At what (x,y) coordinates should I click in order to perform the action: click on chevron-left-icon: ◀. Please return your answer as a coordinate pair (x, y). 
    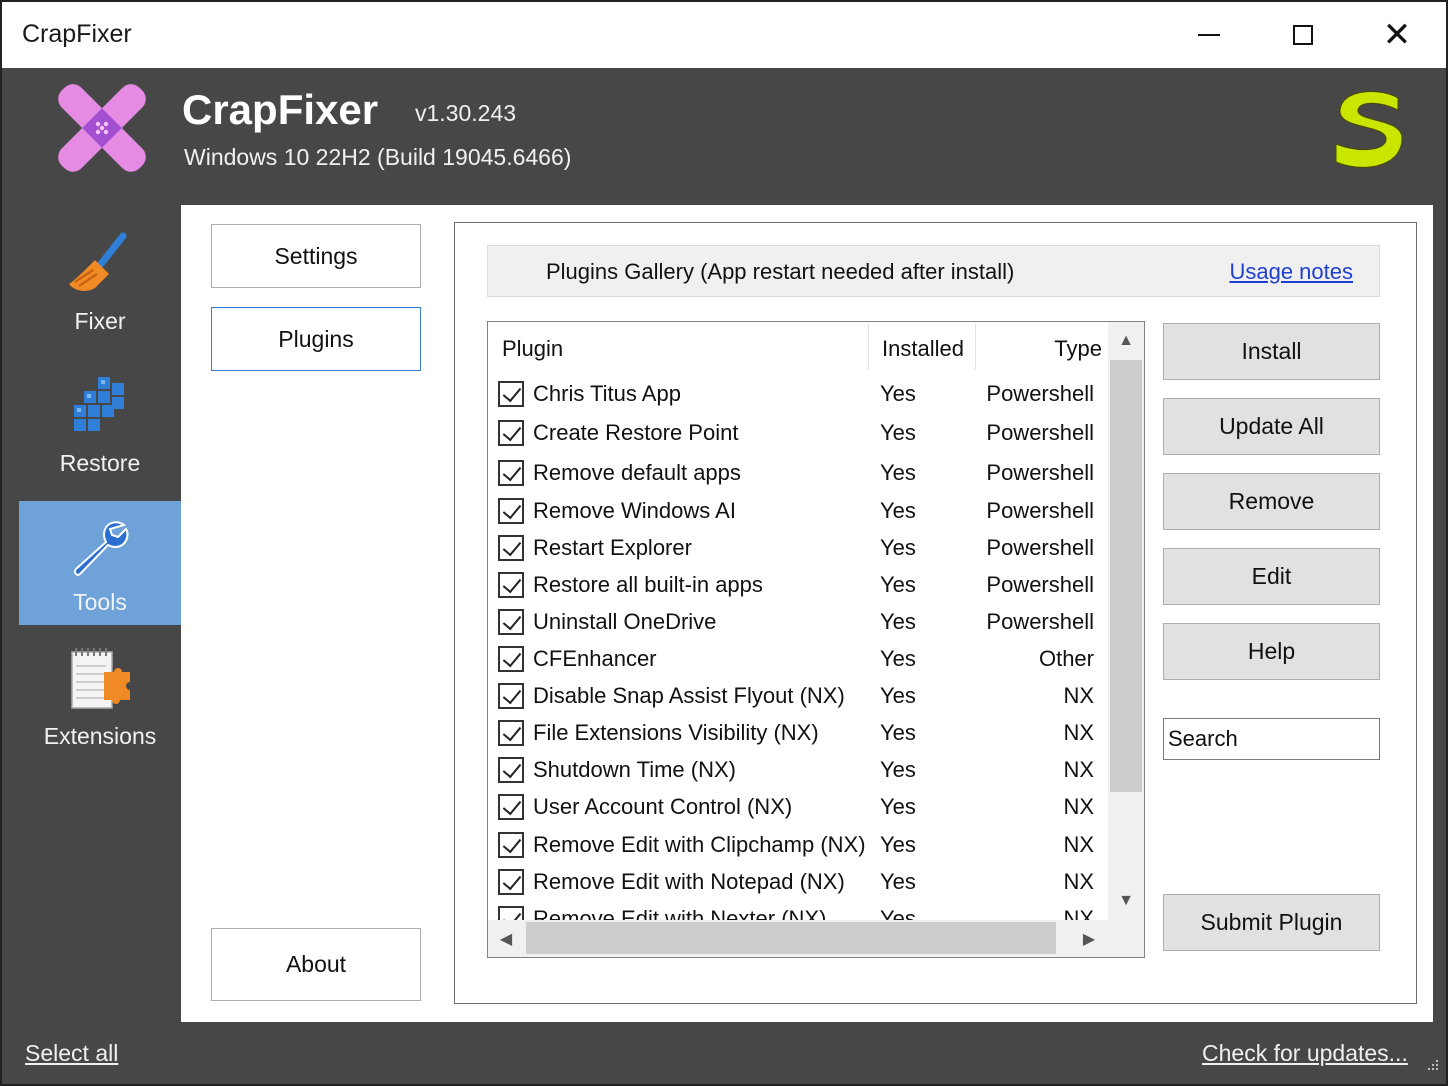
    Looking at the image, I should click on (506, 939).